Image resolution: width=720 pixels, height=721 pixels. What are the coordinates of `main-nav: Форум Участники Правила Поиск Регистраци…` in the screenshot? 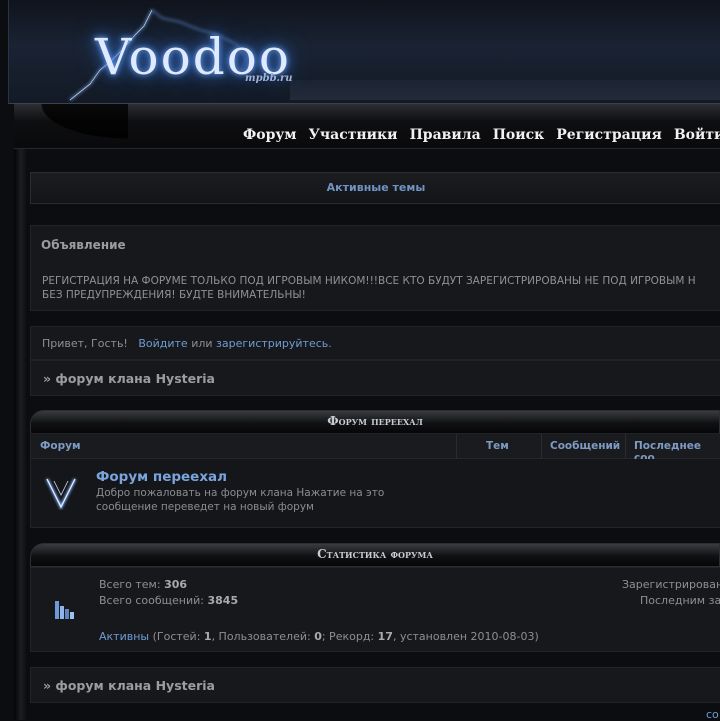 It's located at (481, 135).